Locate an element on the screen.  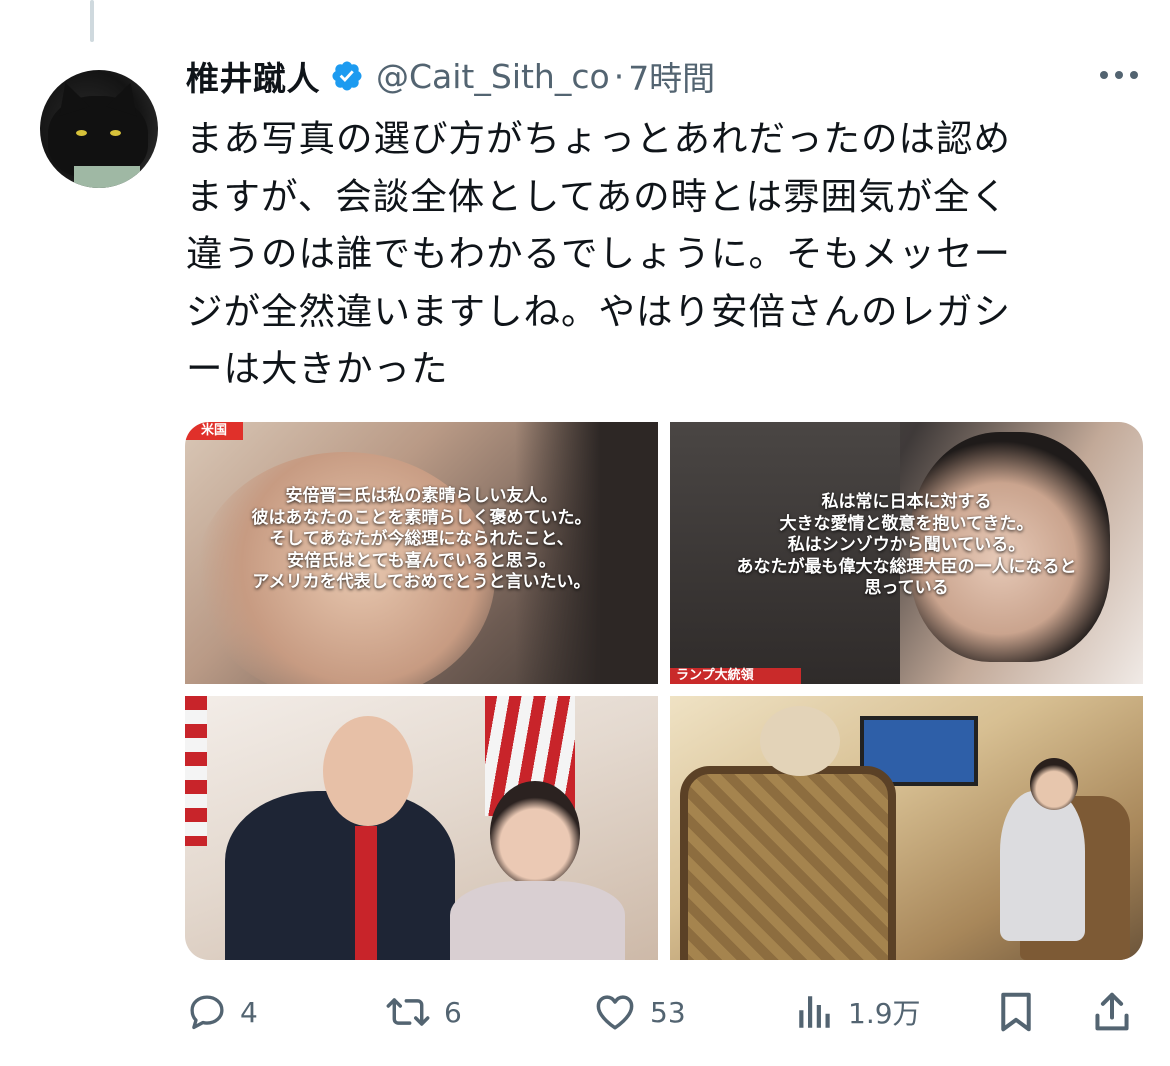
like-button: 53 is located at coordinates (639, 1012).